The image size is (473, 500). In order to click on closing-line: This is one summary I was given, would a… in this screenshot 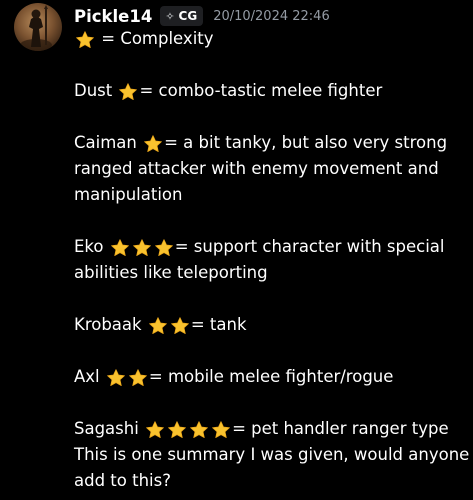, I will do `click(271, 455)`.